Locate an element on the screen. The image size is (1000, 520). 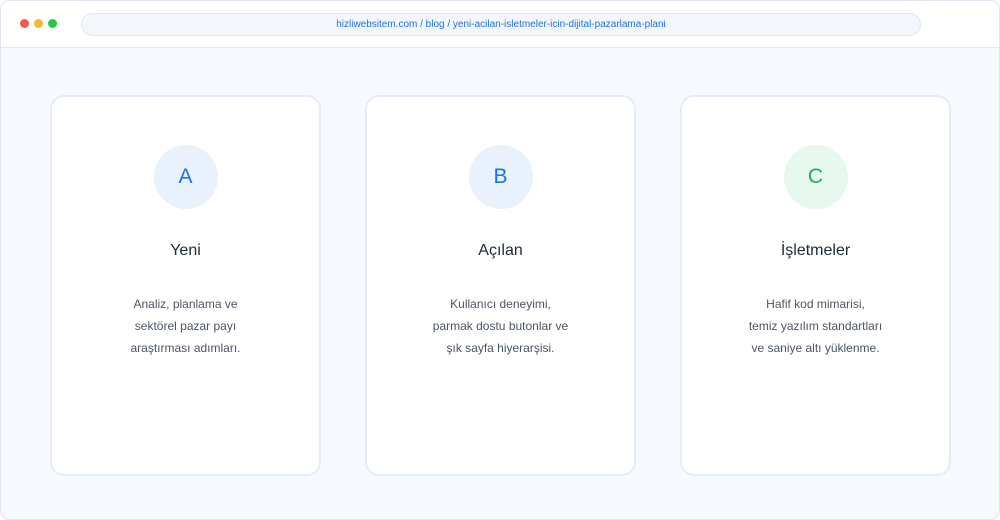
description-line: ve saniye altı yüklenme. is located at coordinates (815, 348).